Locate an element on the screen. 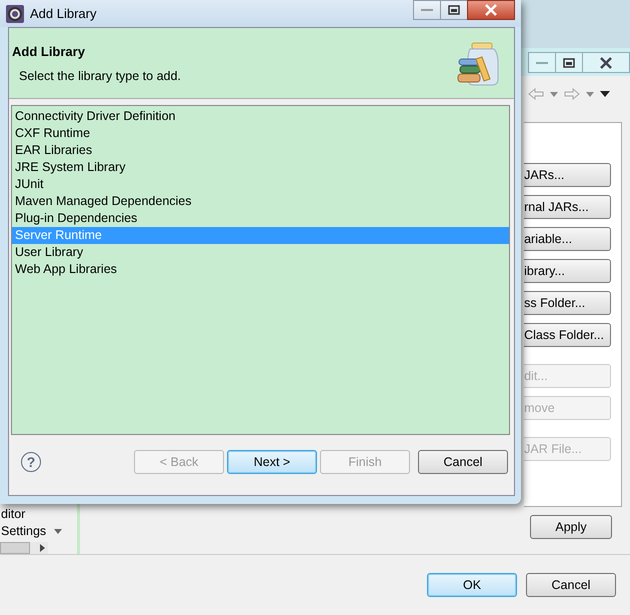  help-icon: ? is located at coordinates (31, 462).